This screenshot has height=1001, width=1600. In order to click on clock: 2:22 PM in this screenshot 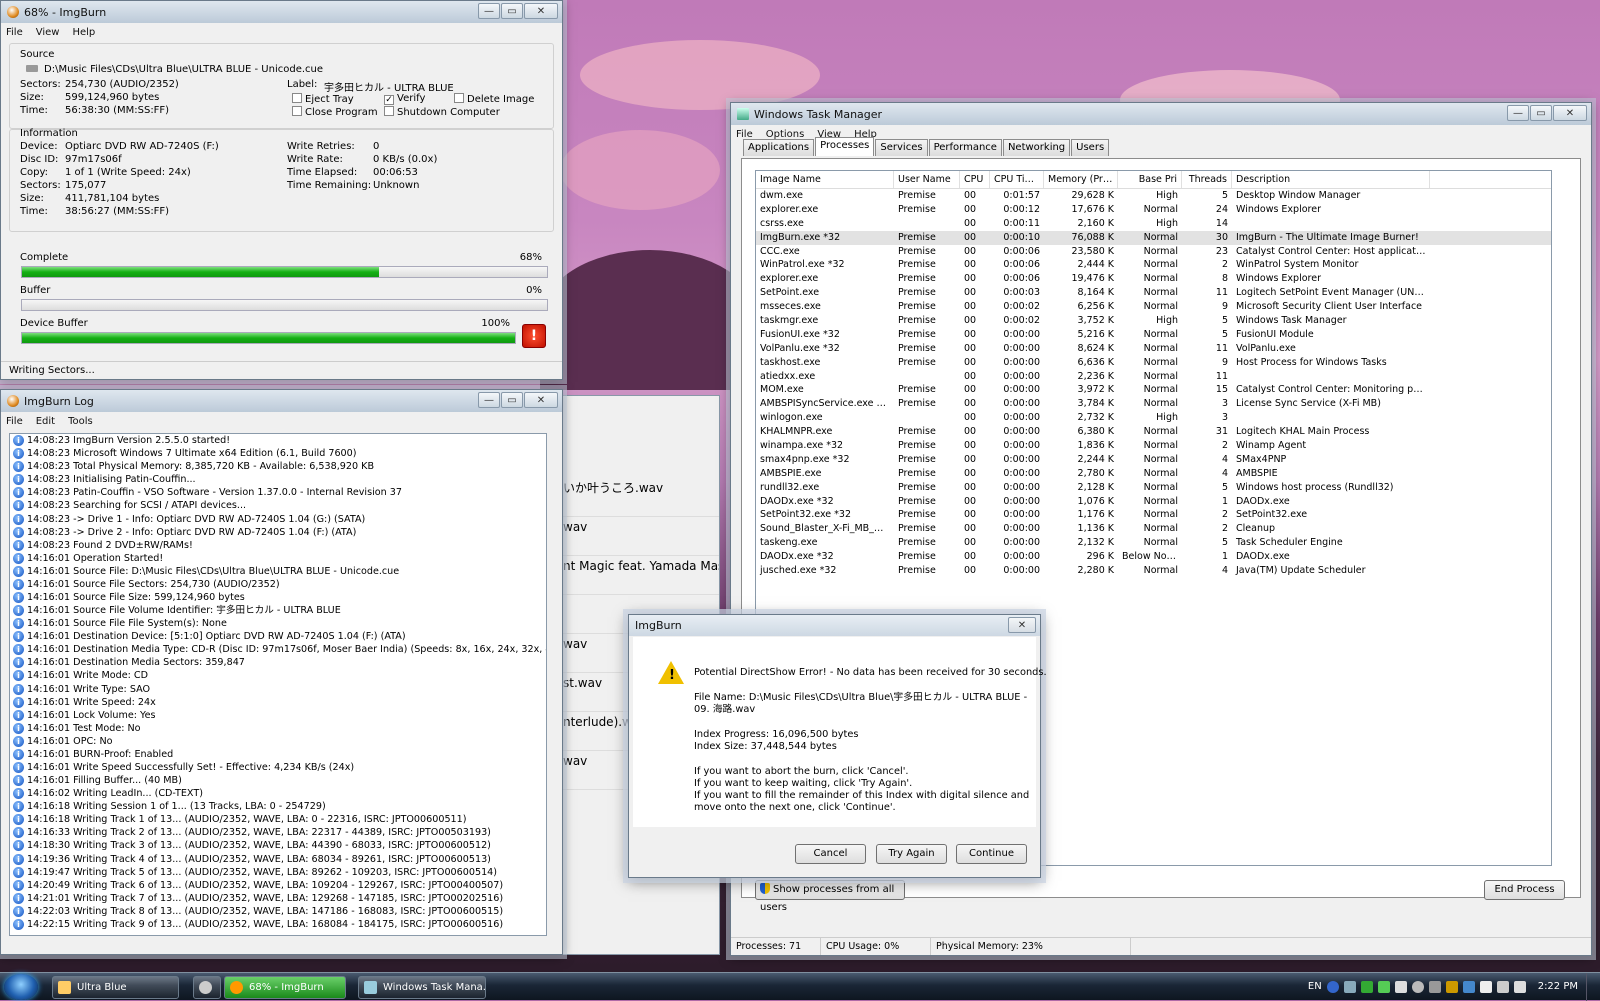, I will do `click(1558, 987)`.